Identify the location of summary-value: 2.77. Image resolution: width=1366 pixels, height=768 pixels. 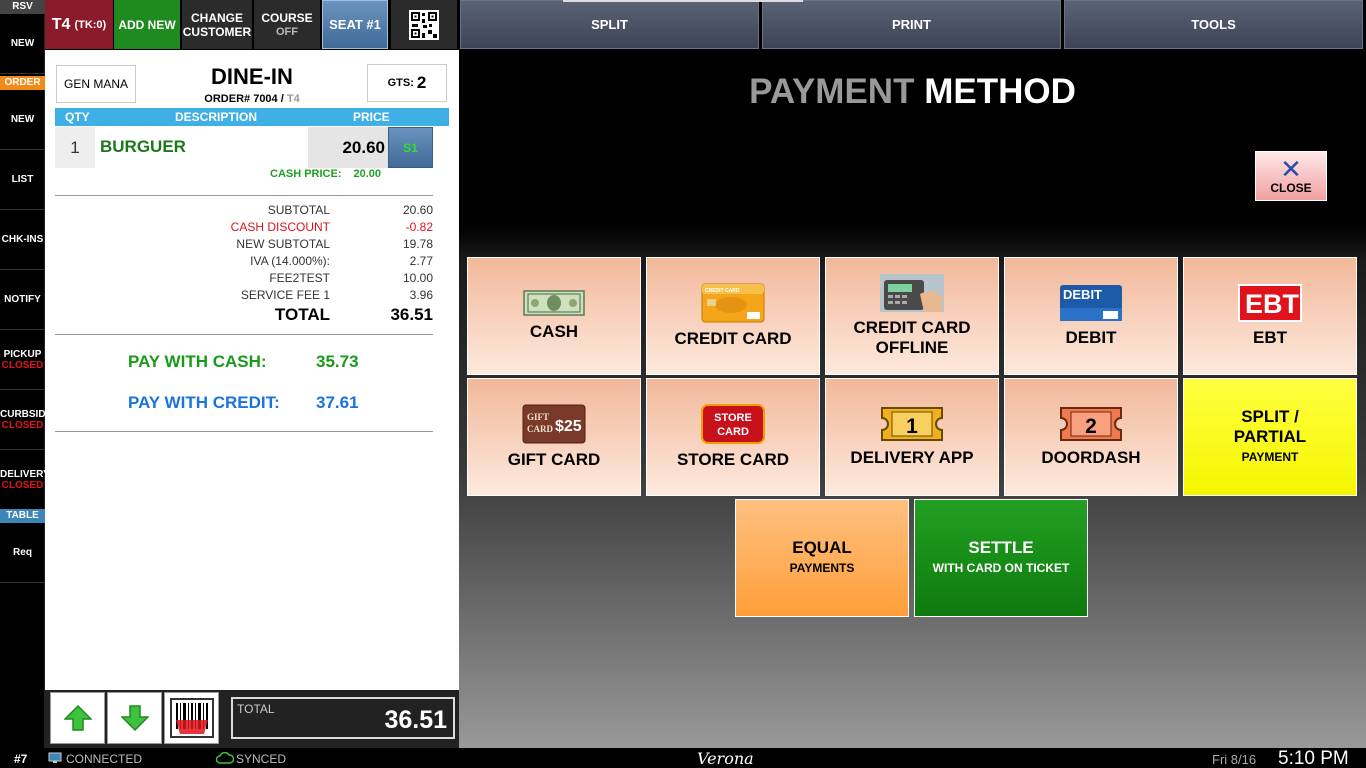
(421, 261).